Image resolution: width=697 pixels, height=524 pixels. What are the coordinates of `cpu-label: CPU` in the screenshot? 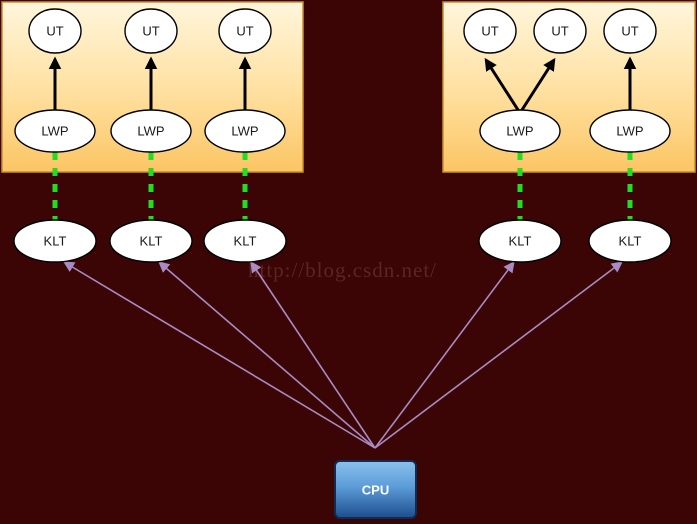 It's located at (375, 489).